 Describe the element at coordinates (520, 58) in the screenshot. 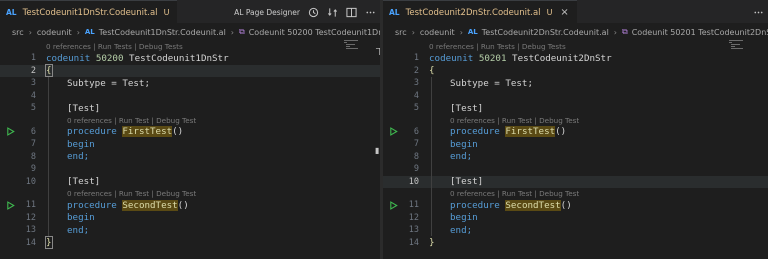

I see `line-content: codeunit 50201 TestCodeunit2DnStr` at that location.